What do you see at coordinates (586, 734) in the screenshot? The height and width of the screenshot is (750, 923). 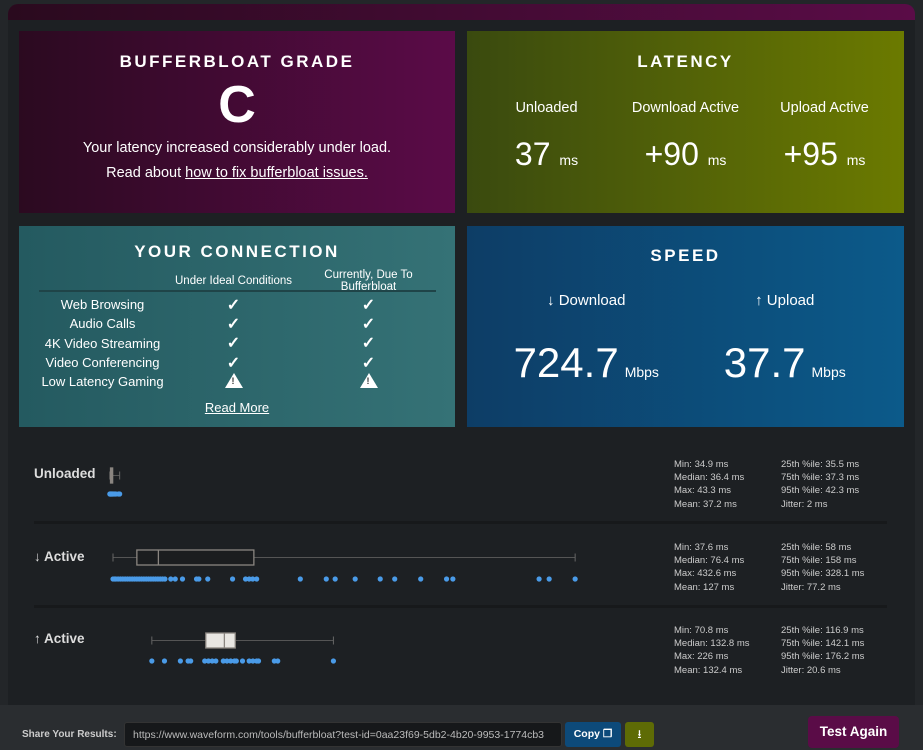 I see `copy-label: Copy` at bounding box center [586, 734].